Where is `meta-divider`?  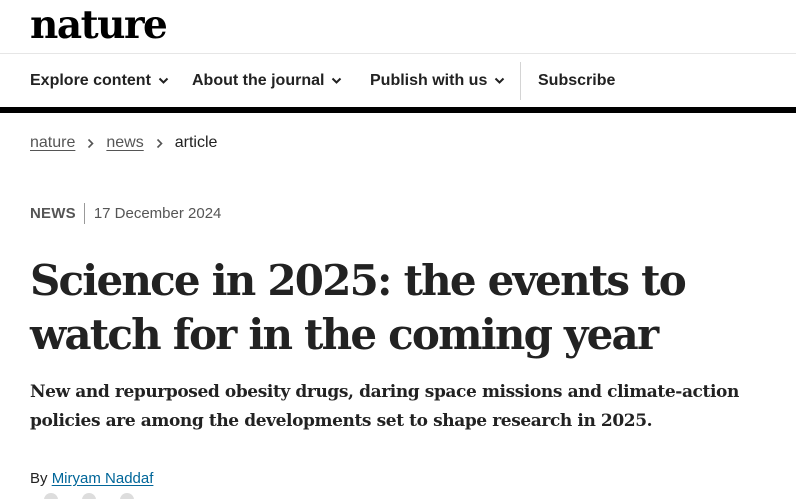
meta-divider is located at coordinates (84, 213).